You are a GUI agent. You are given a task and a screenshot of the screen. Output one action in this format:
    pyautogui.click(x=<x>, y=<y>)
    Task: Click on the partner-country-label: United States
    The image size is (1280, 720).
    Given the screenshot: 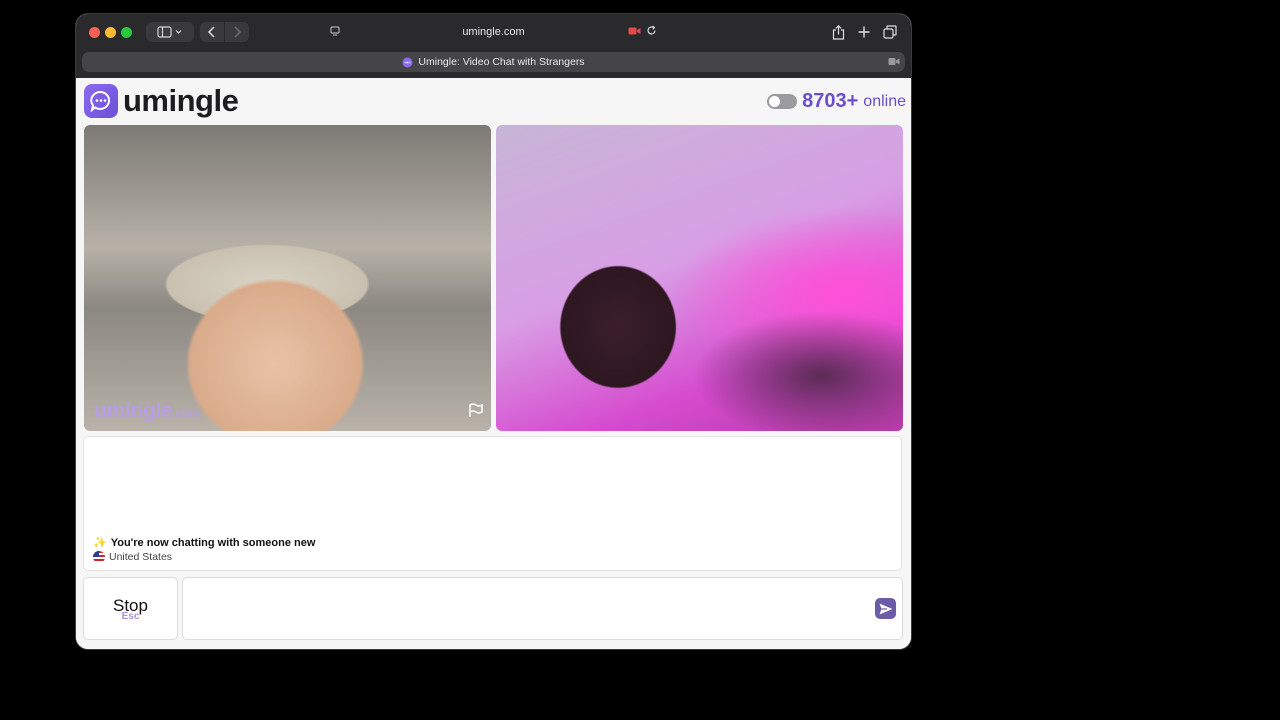 What is the action you would take?
    pyautogui.click(x=141, y=557)
    